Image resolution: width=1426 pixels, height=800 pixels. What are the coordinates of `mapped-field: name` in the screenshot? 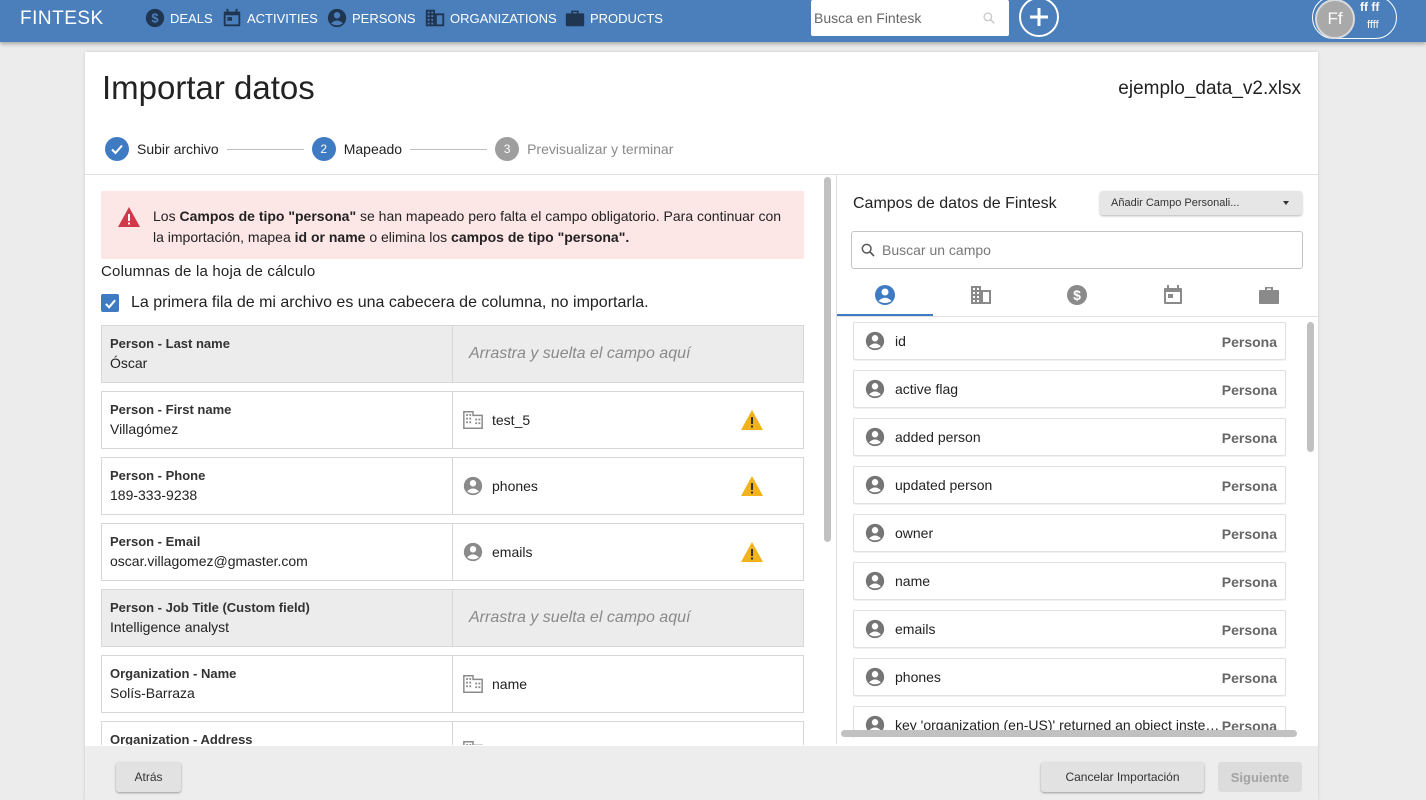 It's located at (628, 684).